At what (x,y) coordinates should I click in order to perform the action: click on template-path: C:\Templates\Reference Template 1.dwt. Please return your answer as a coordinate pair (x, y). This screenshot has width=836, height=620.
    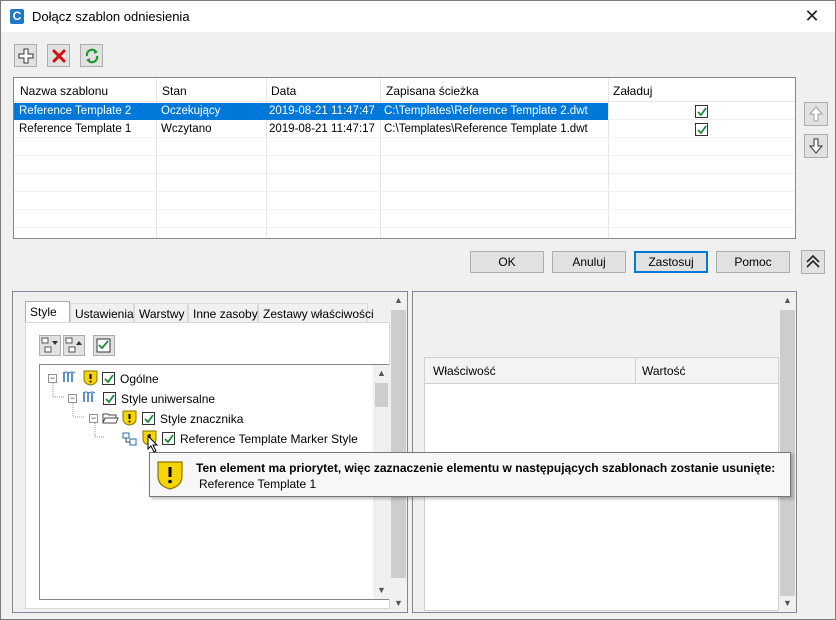
    Looking at the image, I should click on (486, 129).